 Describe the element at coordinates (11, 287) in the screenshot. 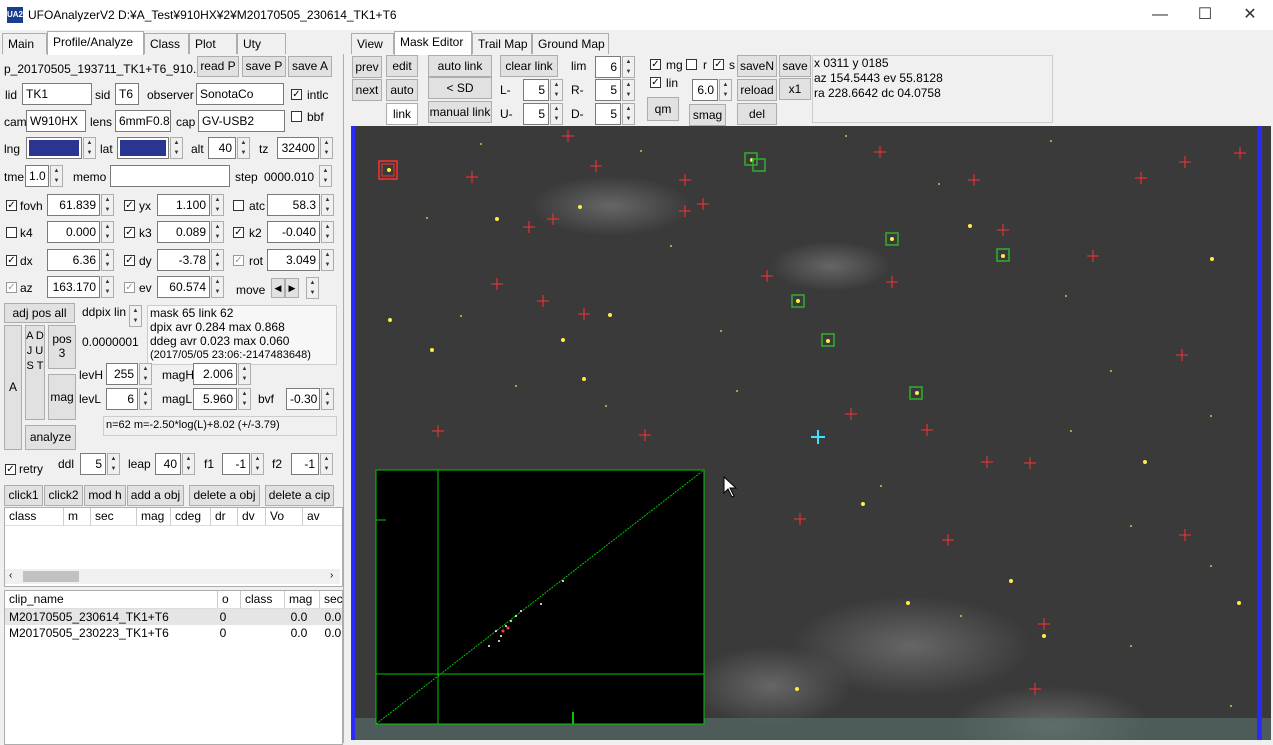

I see `az-checkbox: ✓` at that location.